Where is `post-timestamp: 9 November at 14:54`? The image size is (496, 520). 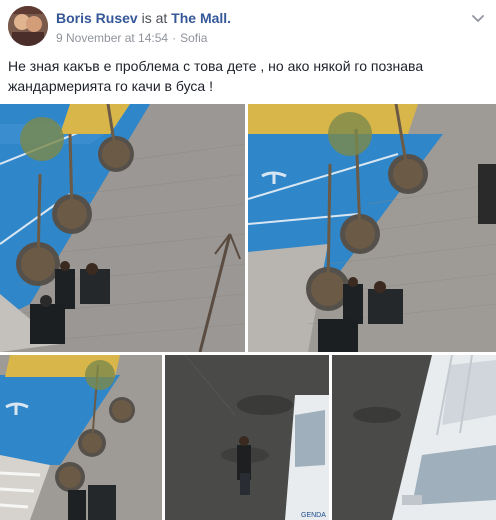
post-timestamp: 9 November at 14:54 is located at coordinates (112, 38).